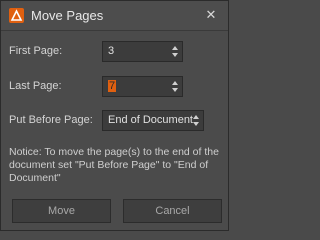 This screenshot has height=240, width=320. Describe the element at coordinates (150, 120) in the screenshot. I see `put-before-page-value: End of Document` at that location.